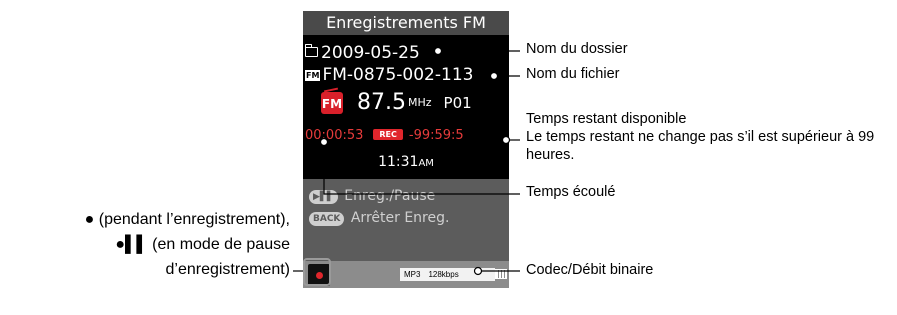 Image resolution: width=897 pixels, height=315 pixels. What do you see at coordinates (571, 192) in the screenshot?
I see `callout-elapsed: Temps écoulé` at bounding box center [571, 192].